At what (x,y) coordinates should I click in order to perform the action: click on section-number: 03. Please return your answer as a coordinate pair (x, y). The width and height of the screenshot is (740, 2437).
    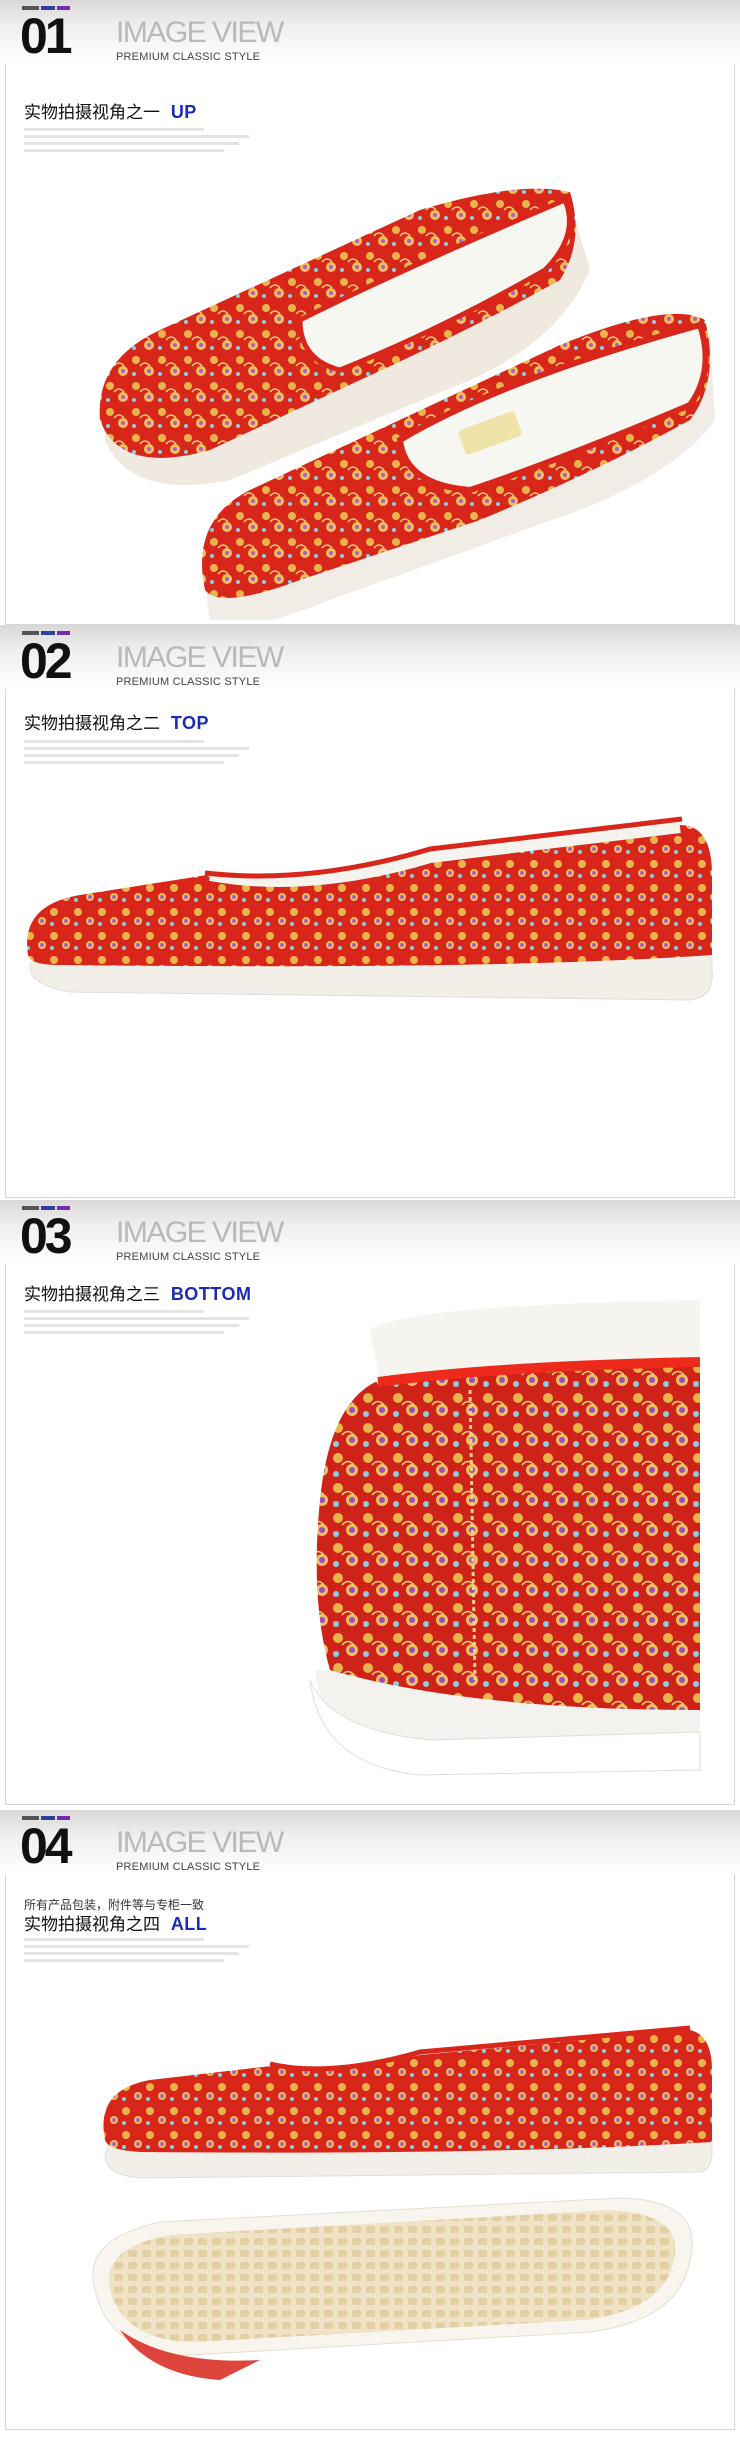
    Looking at the image, I should click on (46, 1236).